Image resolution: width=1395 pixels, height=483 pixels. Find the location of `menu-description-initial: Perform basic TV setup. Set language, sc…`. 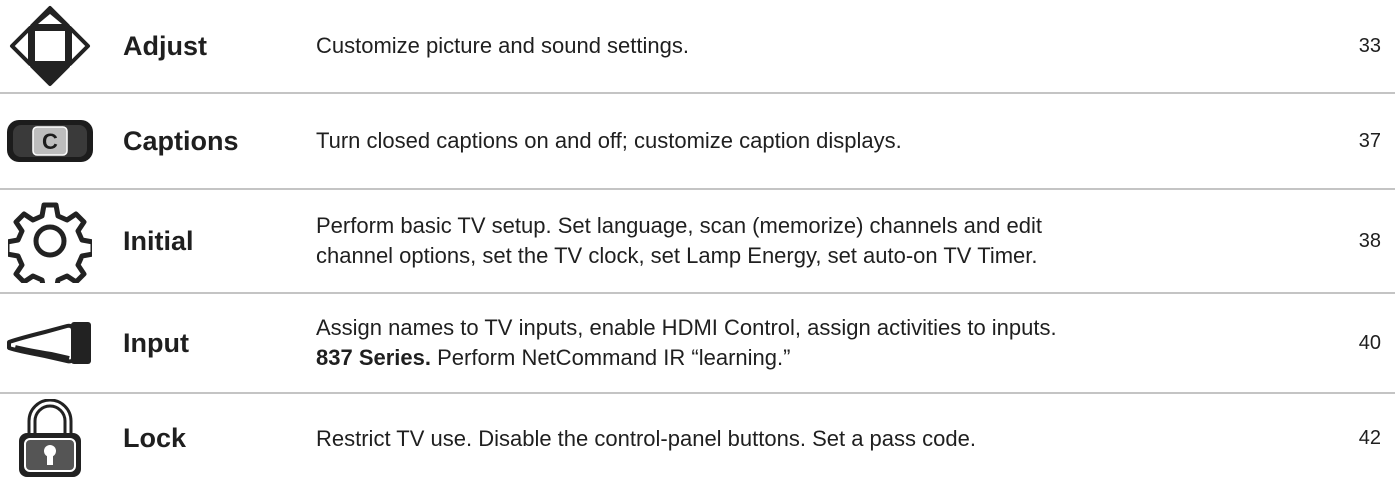

menu-description-initial: Perform basic TV setup. Set language, sc… is located at coordinates (791, 241).